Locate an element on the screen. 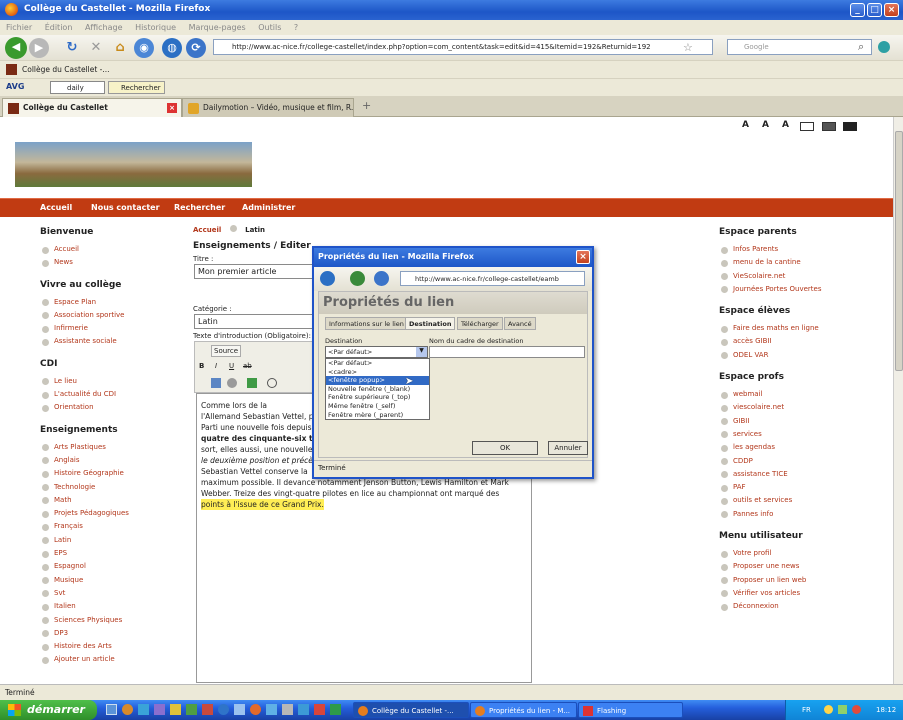 Image resolution: width=903 pixels, height=720 pixels. menu-link: Proposer une news is located at coordinates (799, 566).